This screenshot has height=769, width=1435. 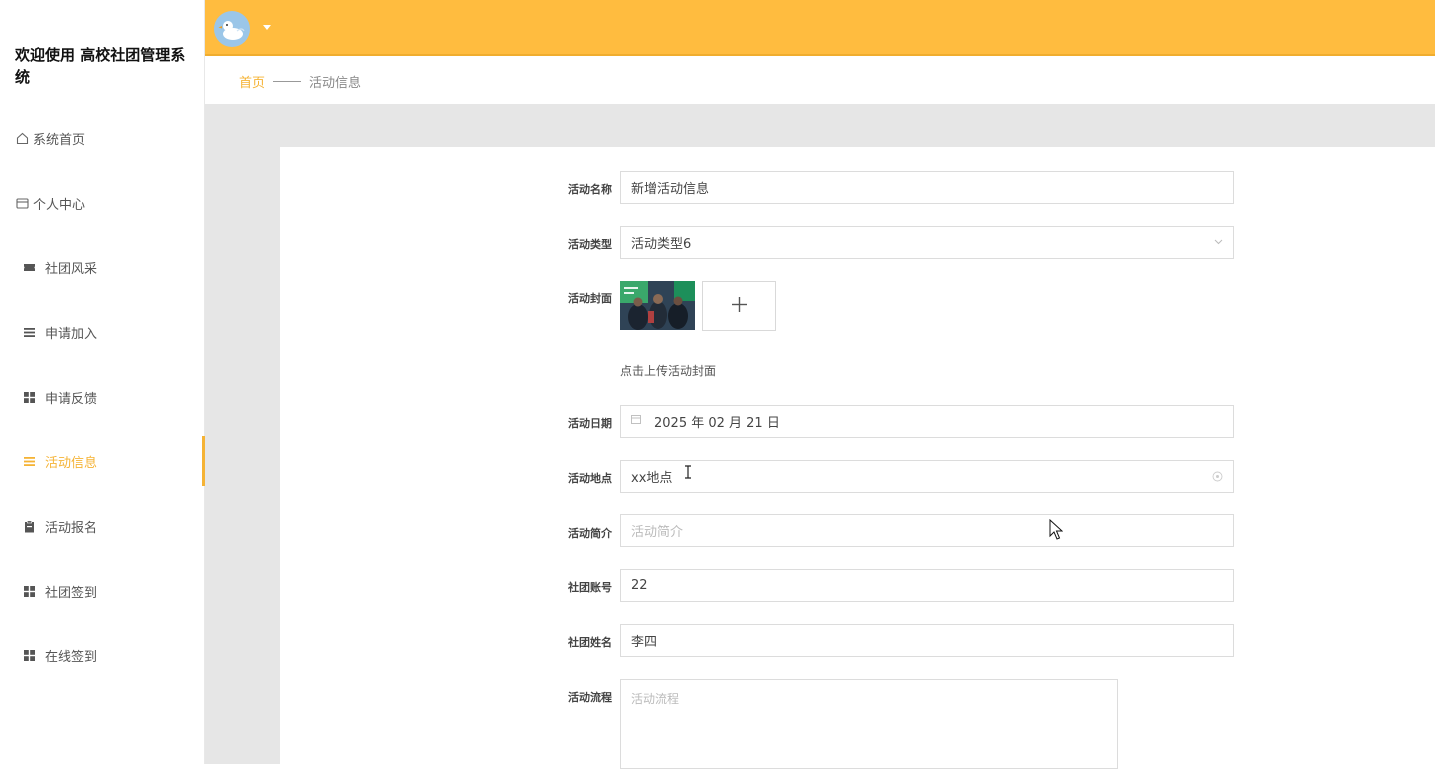 I want to click on sidebar-item-label: 活动信息, so click(x=71, y=463).